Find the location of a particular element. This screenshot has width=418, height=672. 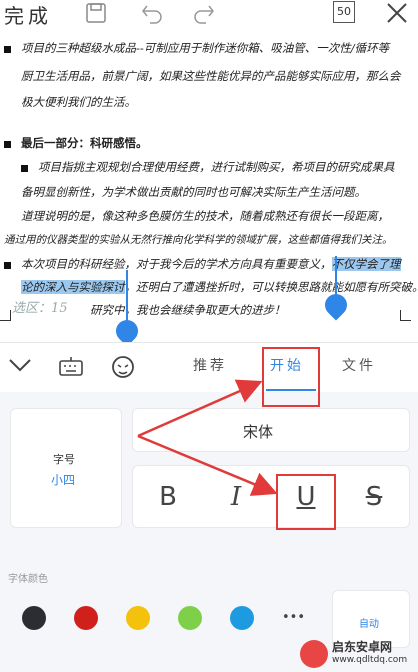

watermark-url: www.qdltdq.com is located at coordinates (370, 660).